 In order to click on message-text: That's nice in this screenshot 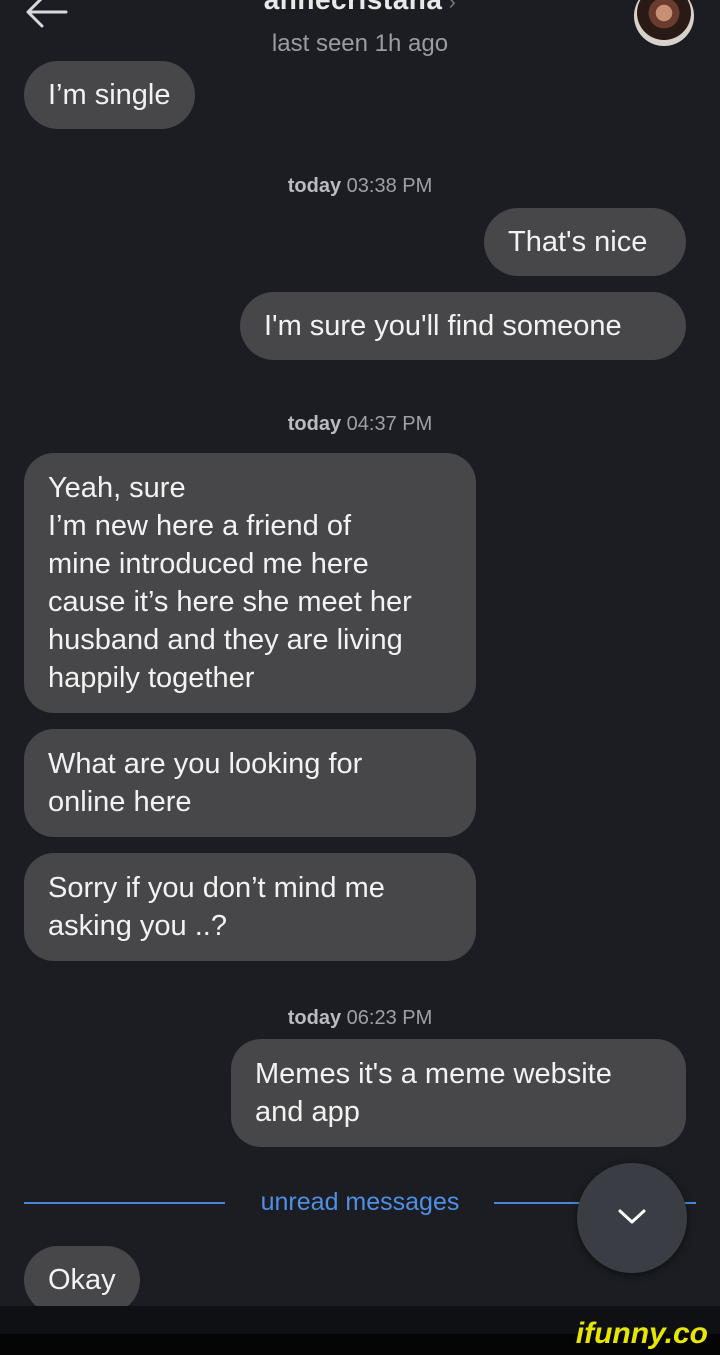, I will do `click(578, 242)`.